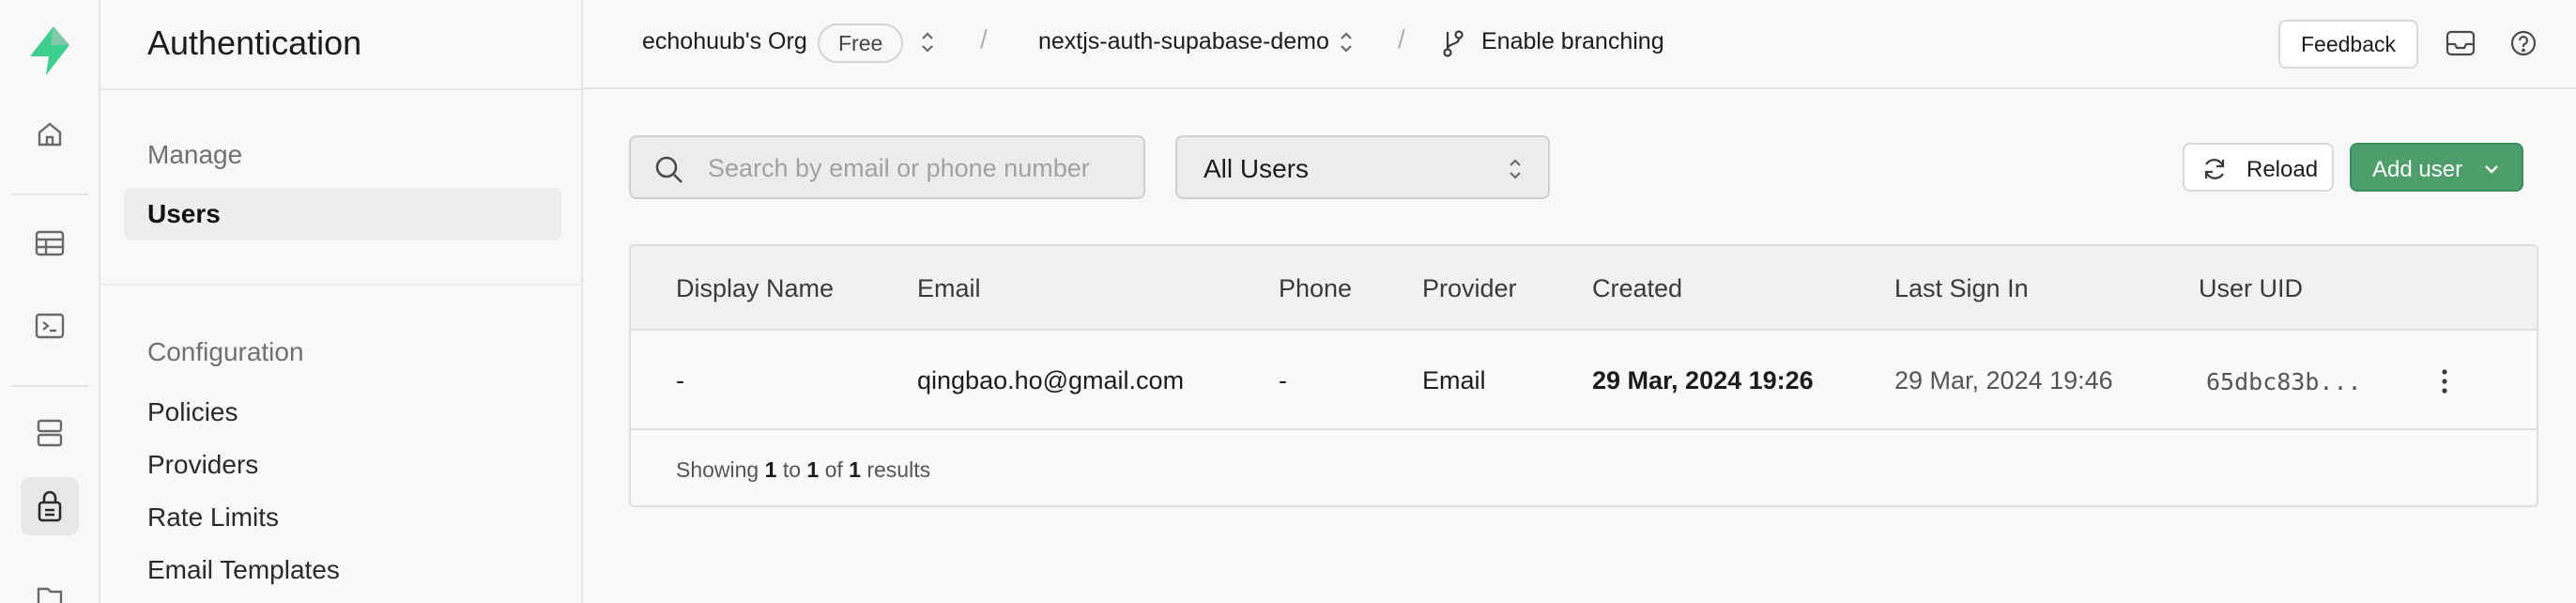 Image resolution: width=2576 pixels, height=603 pixels. I want to click on user-filter-value: All Users, so click(1257, 169).